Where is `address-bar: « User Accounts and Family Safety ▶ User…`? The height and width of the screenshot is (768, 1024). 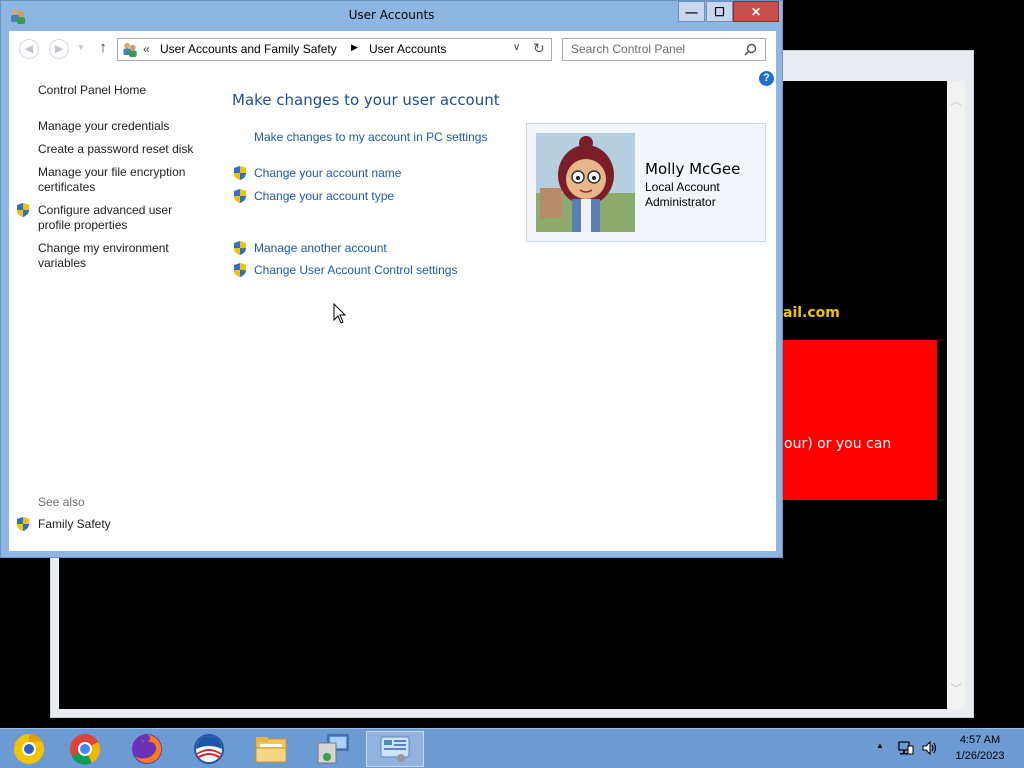
address-bar: « User Accounts and Family Safety ▶ User… is located at coordinates (334, 49).